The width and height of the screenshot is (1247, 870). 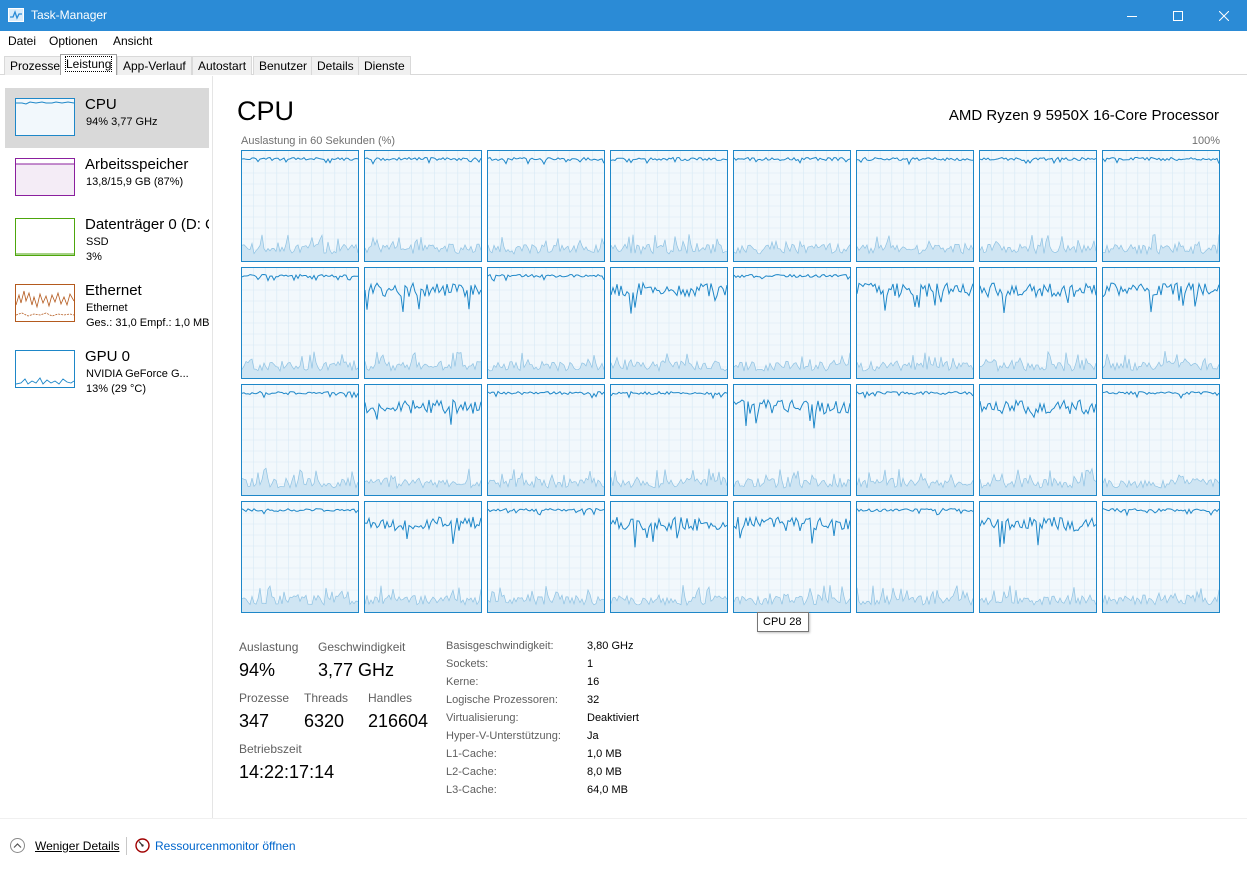 What do you see at coordinates (35, 65) in the screenshot?
I see `tab-prozesse: Prozesse` at bounding box center [35, 65].